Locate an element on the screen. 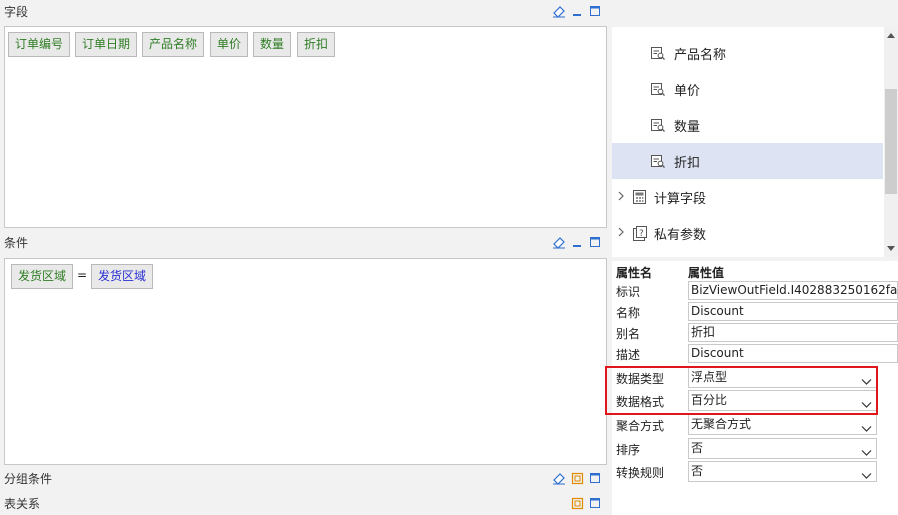  tree-scrollbar is located at coordinates (891, 142).